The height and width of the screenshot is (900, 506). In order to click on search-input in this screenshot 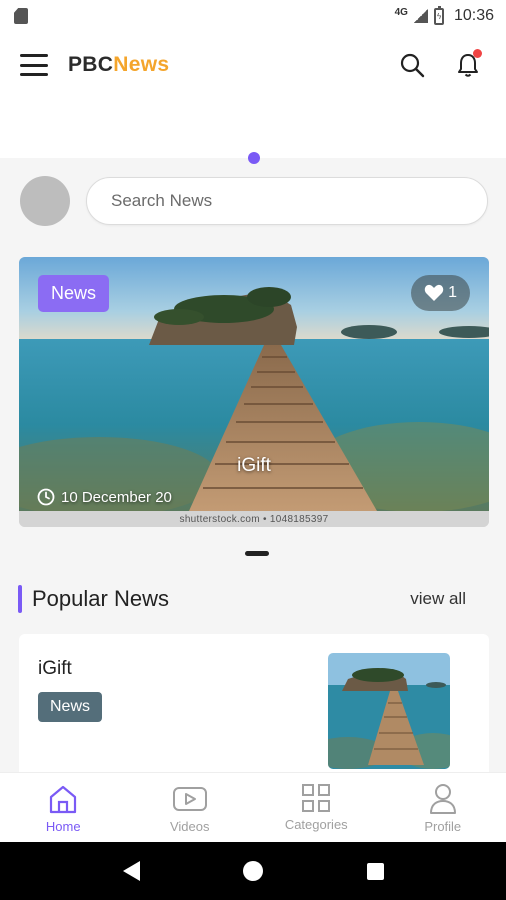, I will do `click(287, 201)`.